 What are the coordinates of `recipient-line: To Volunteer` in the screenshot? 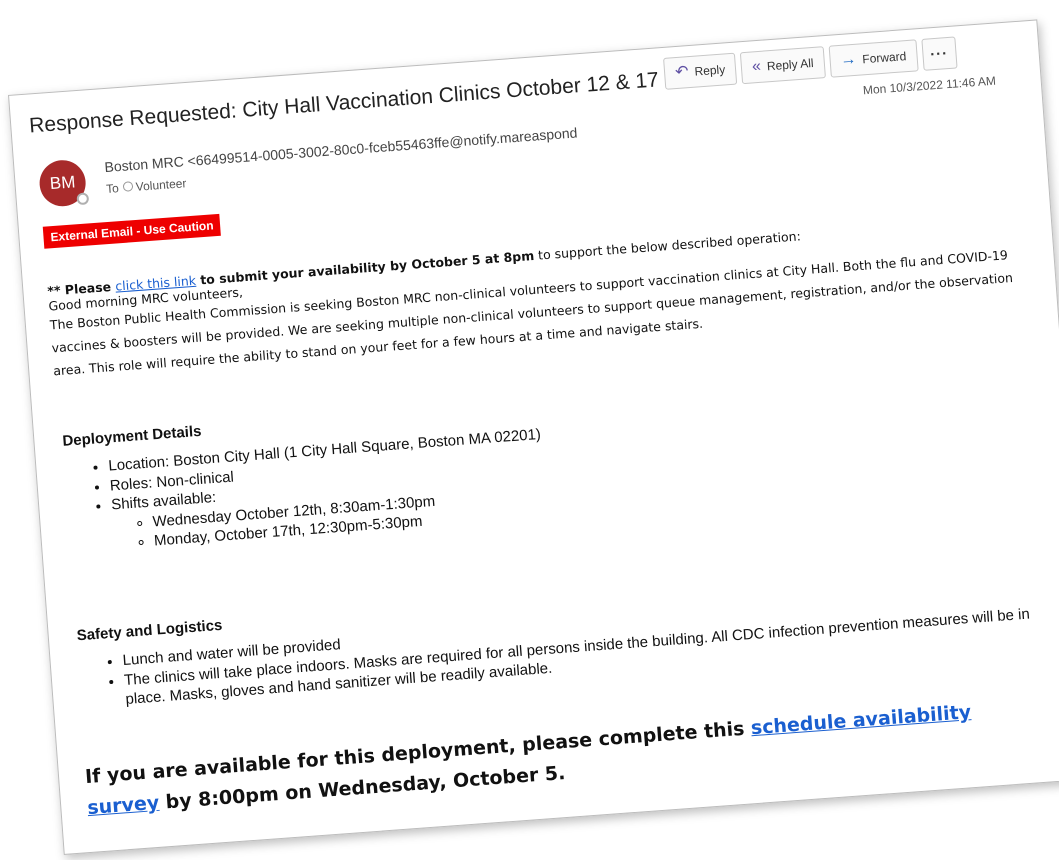 It's located at (146, 186).